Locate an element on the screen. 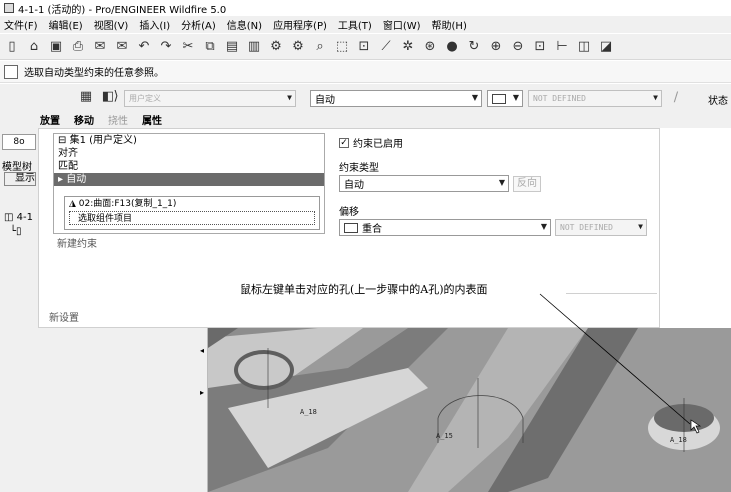 The width and height of the screenshot is (731, 492). model-tree-tab: 8o is located at coordinates (19, 142).